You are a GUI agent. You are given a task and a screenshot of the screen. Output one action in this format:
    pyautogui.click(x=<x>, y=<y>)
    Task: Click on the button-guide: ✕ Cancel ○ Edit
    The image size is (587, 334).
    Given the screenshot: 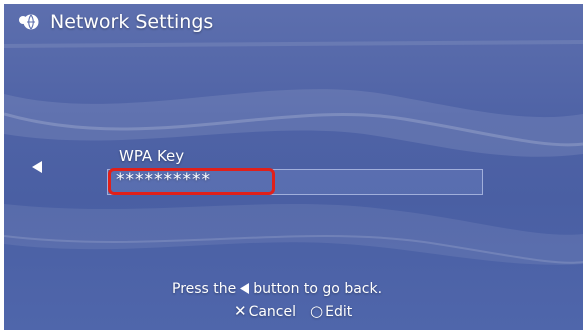 What is the action you would take?
    pyautogui.click(x=300, y=311)
    